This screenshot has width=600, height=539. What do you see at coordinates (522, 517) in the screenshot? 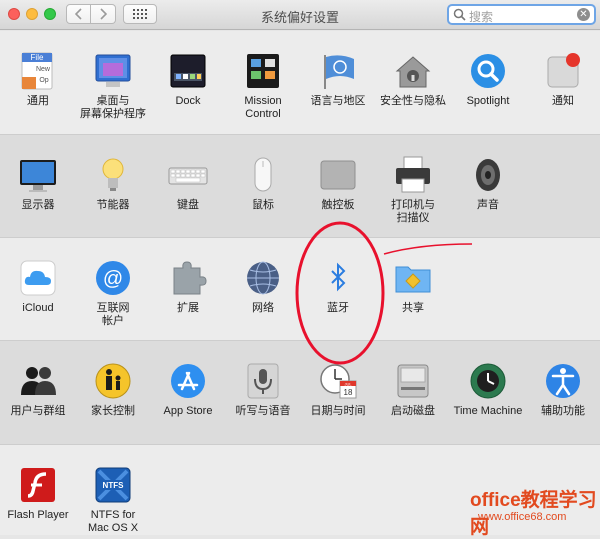
I see `watermark-url: www.office68.com` at bounding box center [522, 517].